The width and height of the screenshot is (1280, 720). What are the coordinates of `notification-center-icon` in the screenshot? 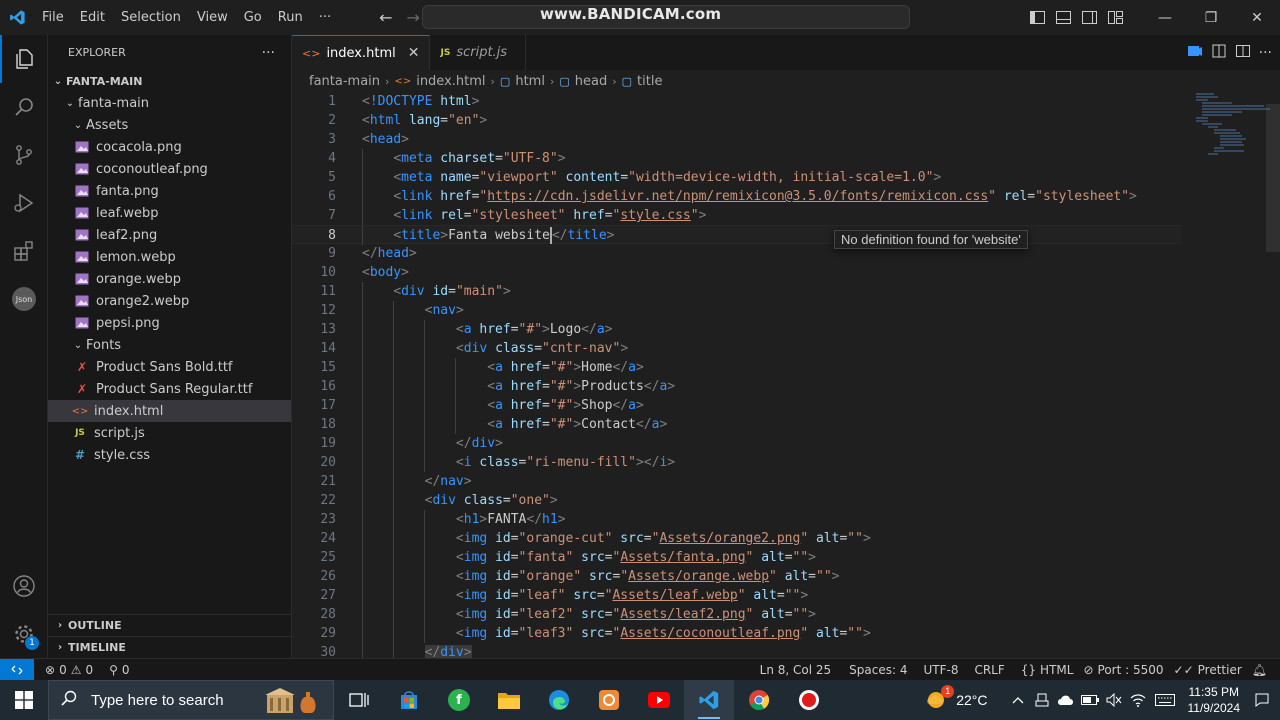 It's located at (1262, 700).